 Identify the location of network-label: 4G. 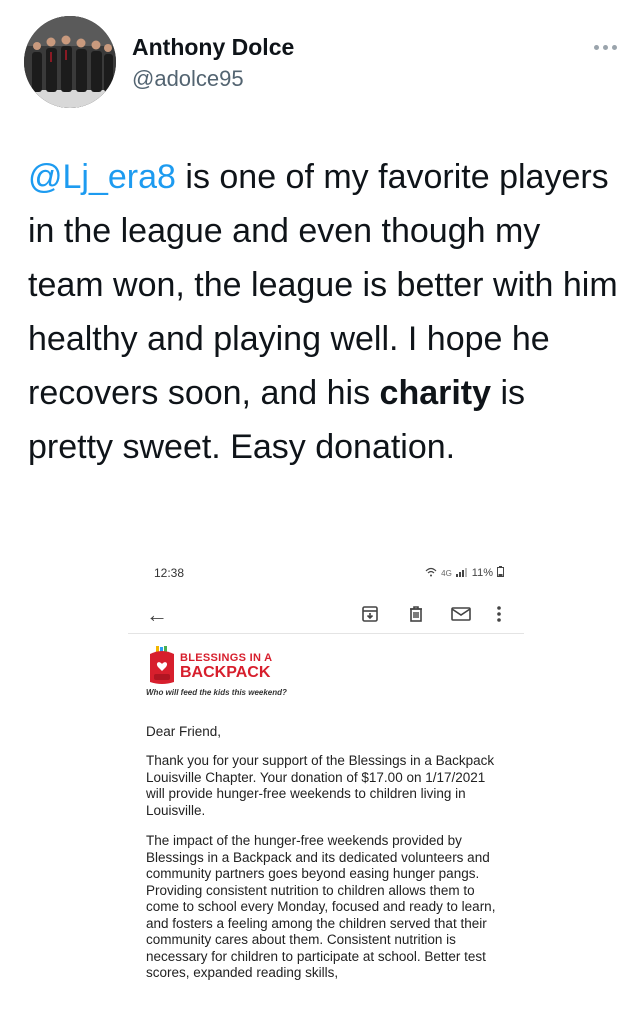
(446, 573).